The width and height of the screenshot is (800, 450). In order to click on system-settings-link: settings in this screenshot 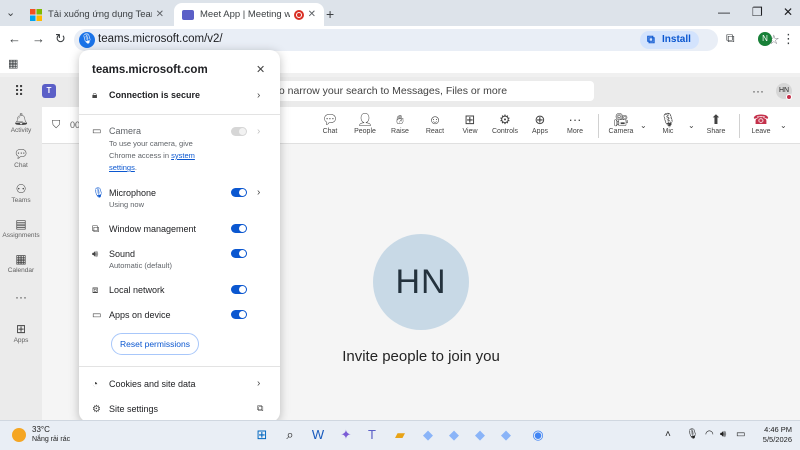, I will do `click(122, 167)`.